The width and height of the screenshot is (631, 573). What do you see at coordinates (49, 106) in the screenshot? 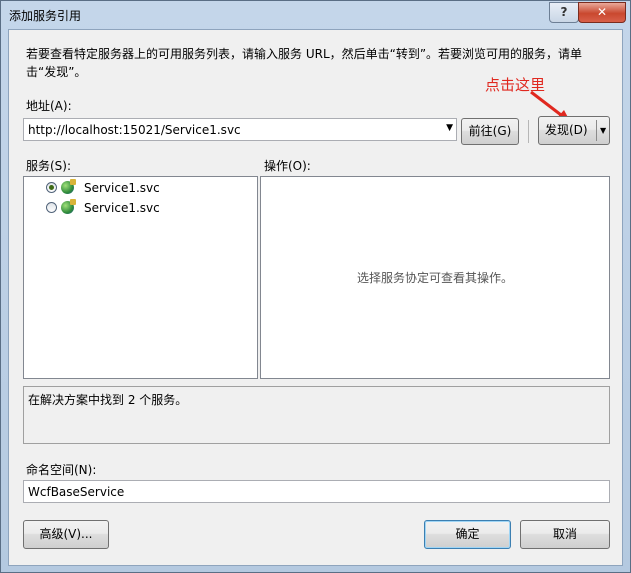
I see `address-label: 地址(A):` at bounding box center [49, 106].